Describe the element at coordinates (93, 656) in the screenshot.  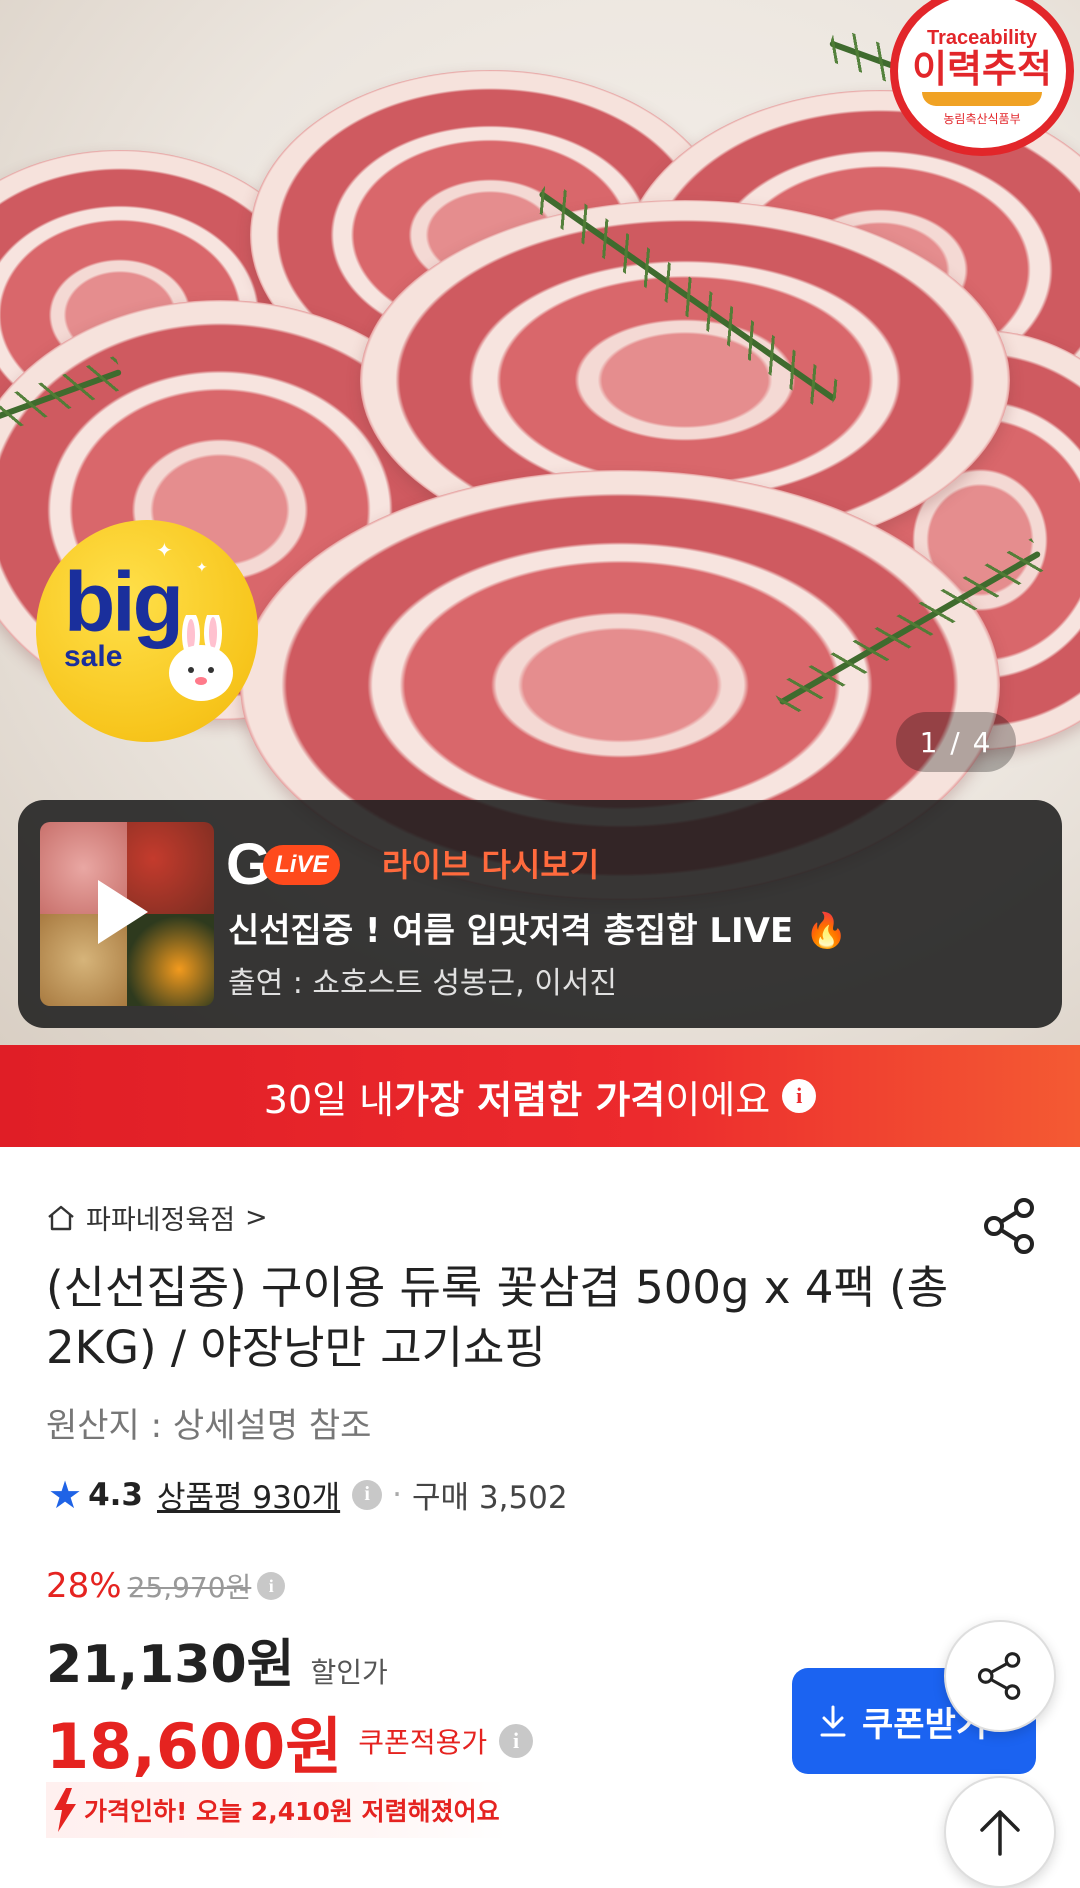
I see `big-sale-sale-text: sale` at that location.